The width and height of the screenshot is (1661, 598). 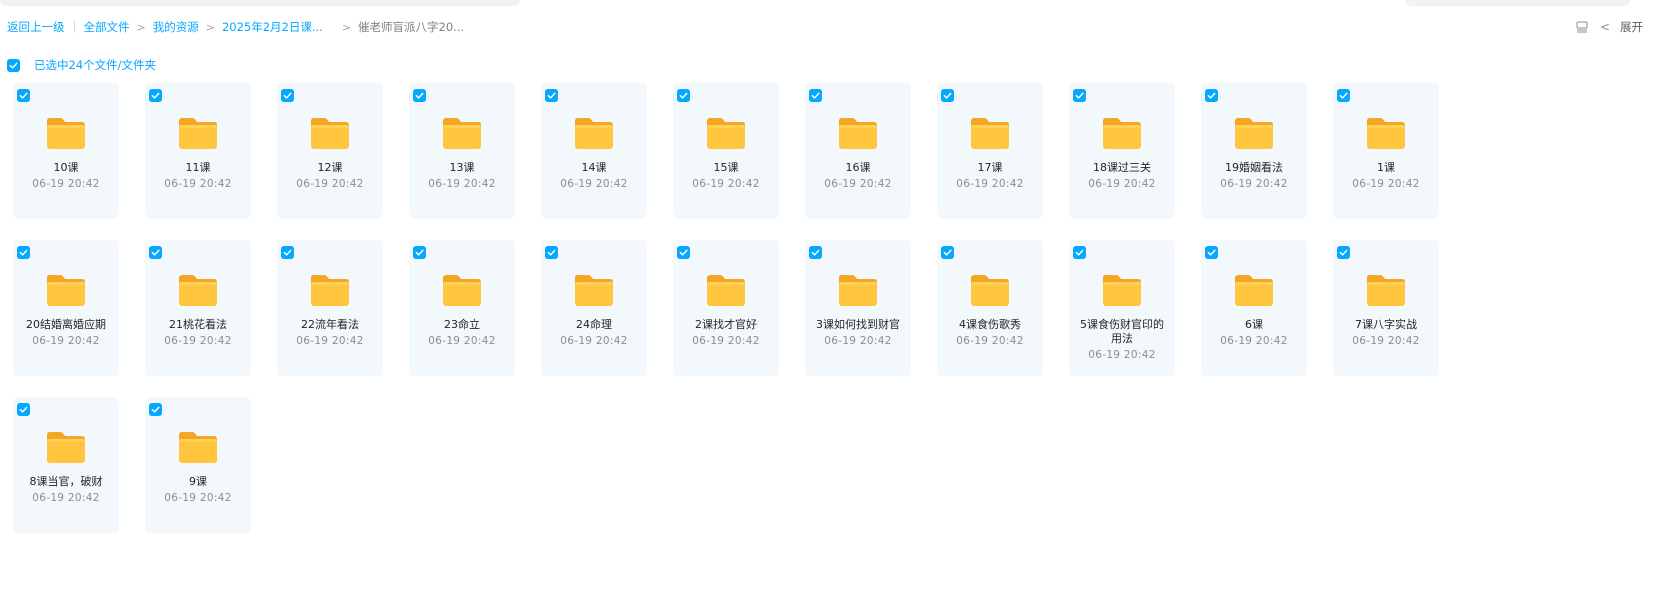 I want to click on breadcrumb-item-all-files: 全部文件, so click(x=107, y=27).